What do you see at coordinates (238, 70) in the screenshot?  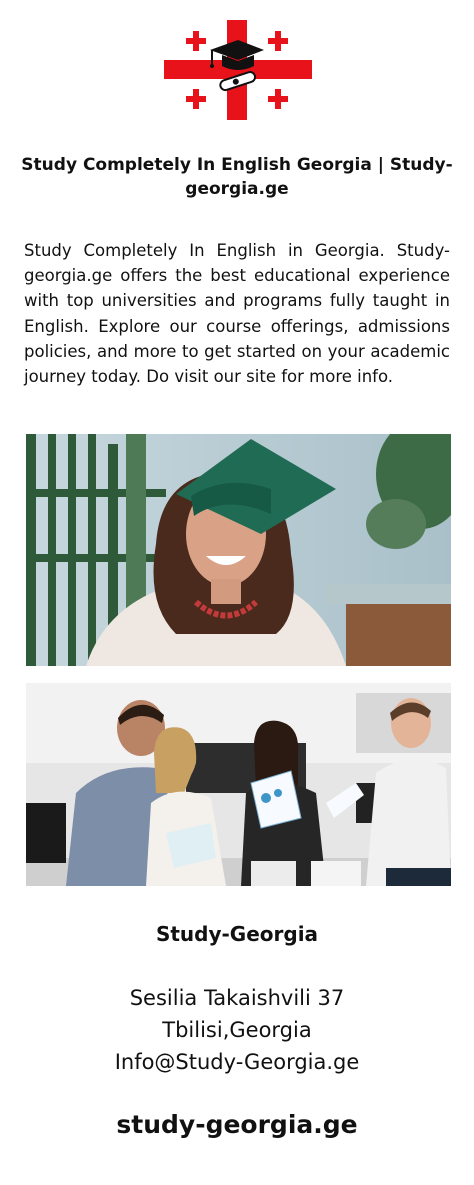 I see `georgian-cross-logo-icon` at bounding box center [238, 70].